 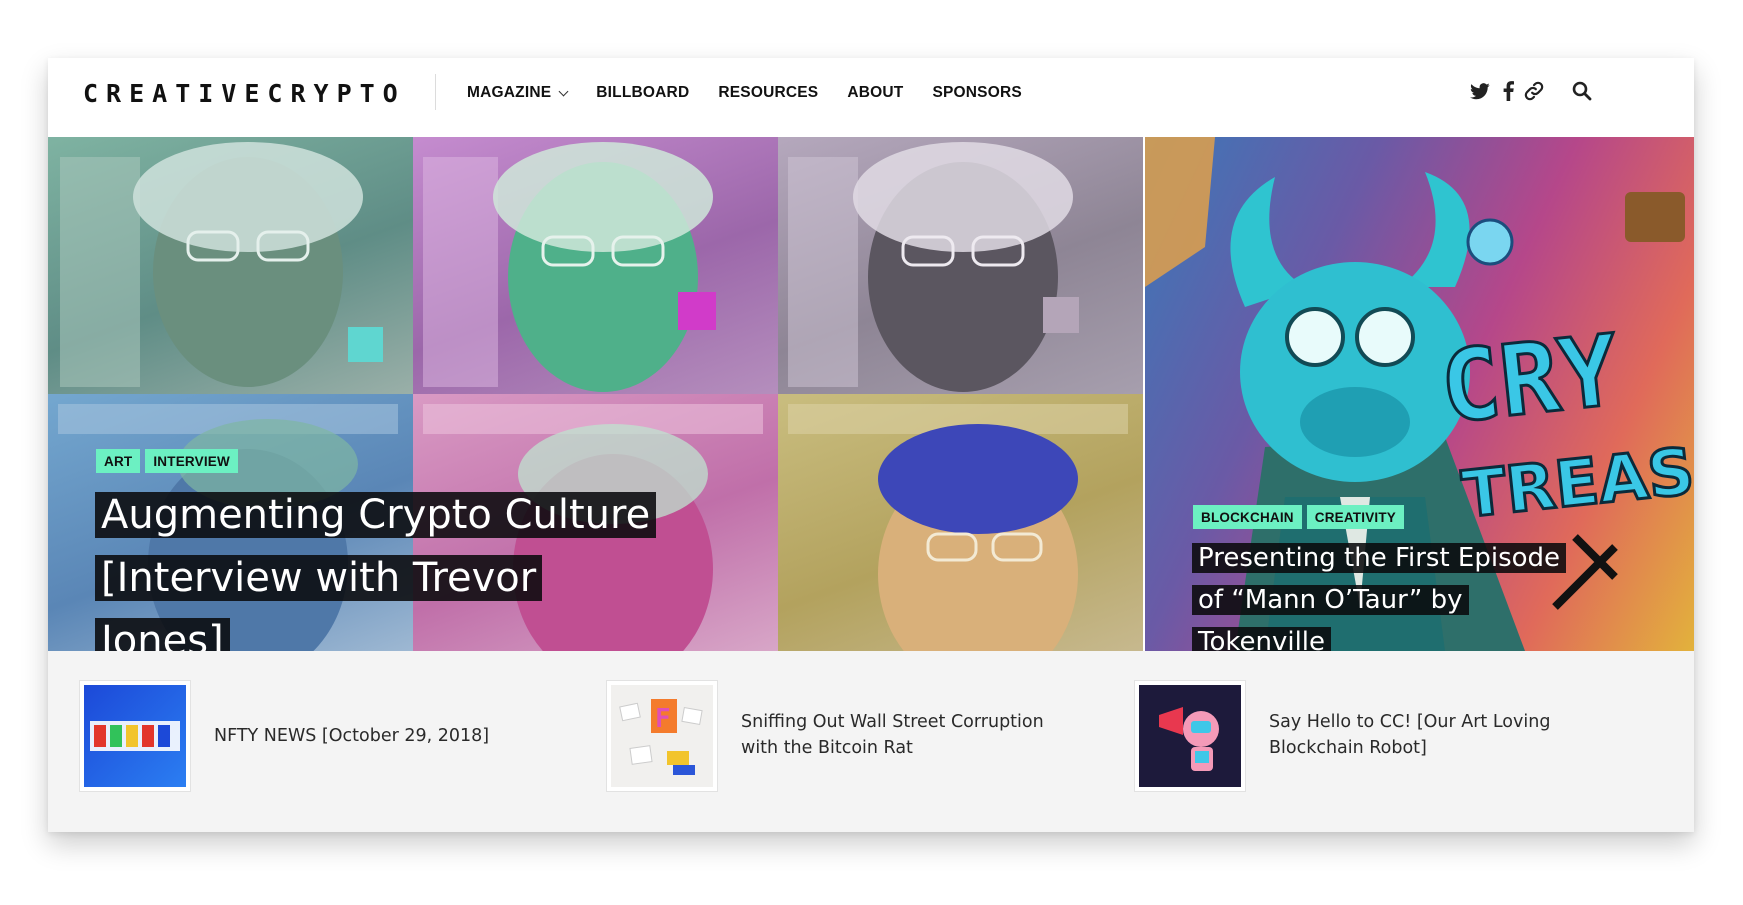 I want to click on nav-item-sponsors: SPONSORS, so click(x=976, y=93).